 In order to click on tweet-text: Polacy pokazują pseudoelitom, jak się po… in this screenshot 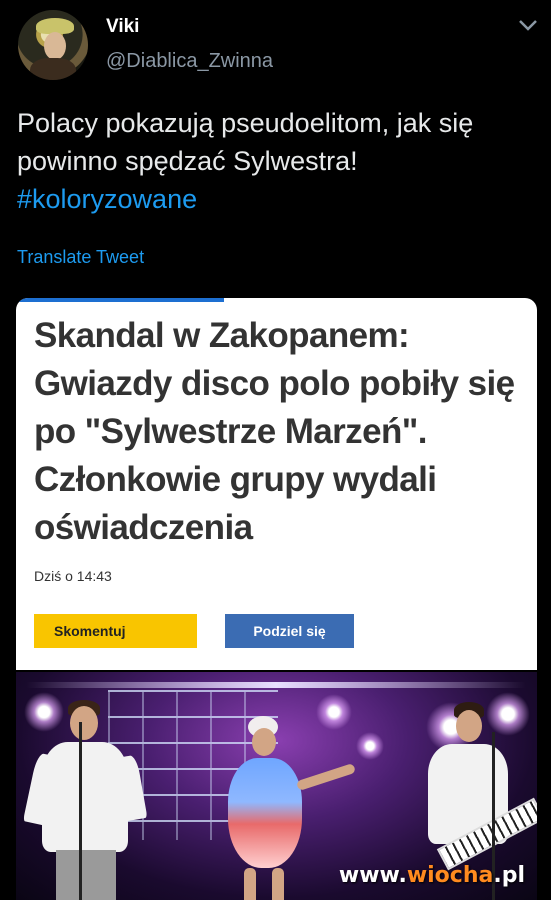, I will do `click(277, 161)`.